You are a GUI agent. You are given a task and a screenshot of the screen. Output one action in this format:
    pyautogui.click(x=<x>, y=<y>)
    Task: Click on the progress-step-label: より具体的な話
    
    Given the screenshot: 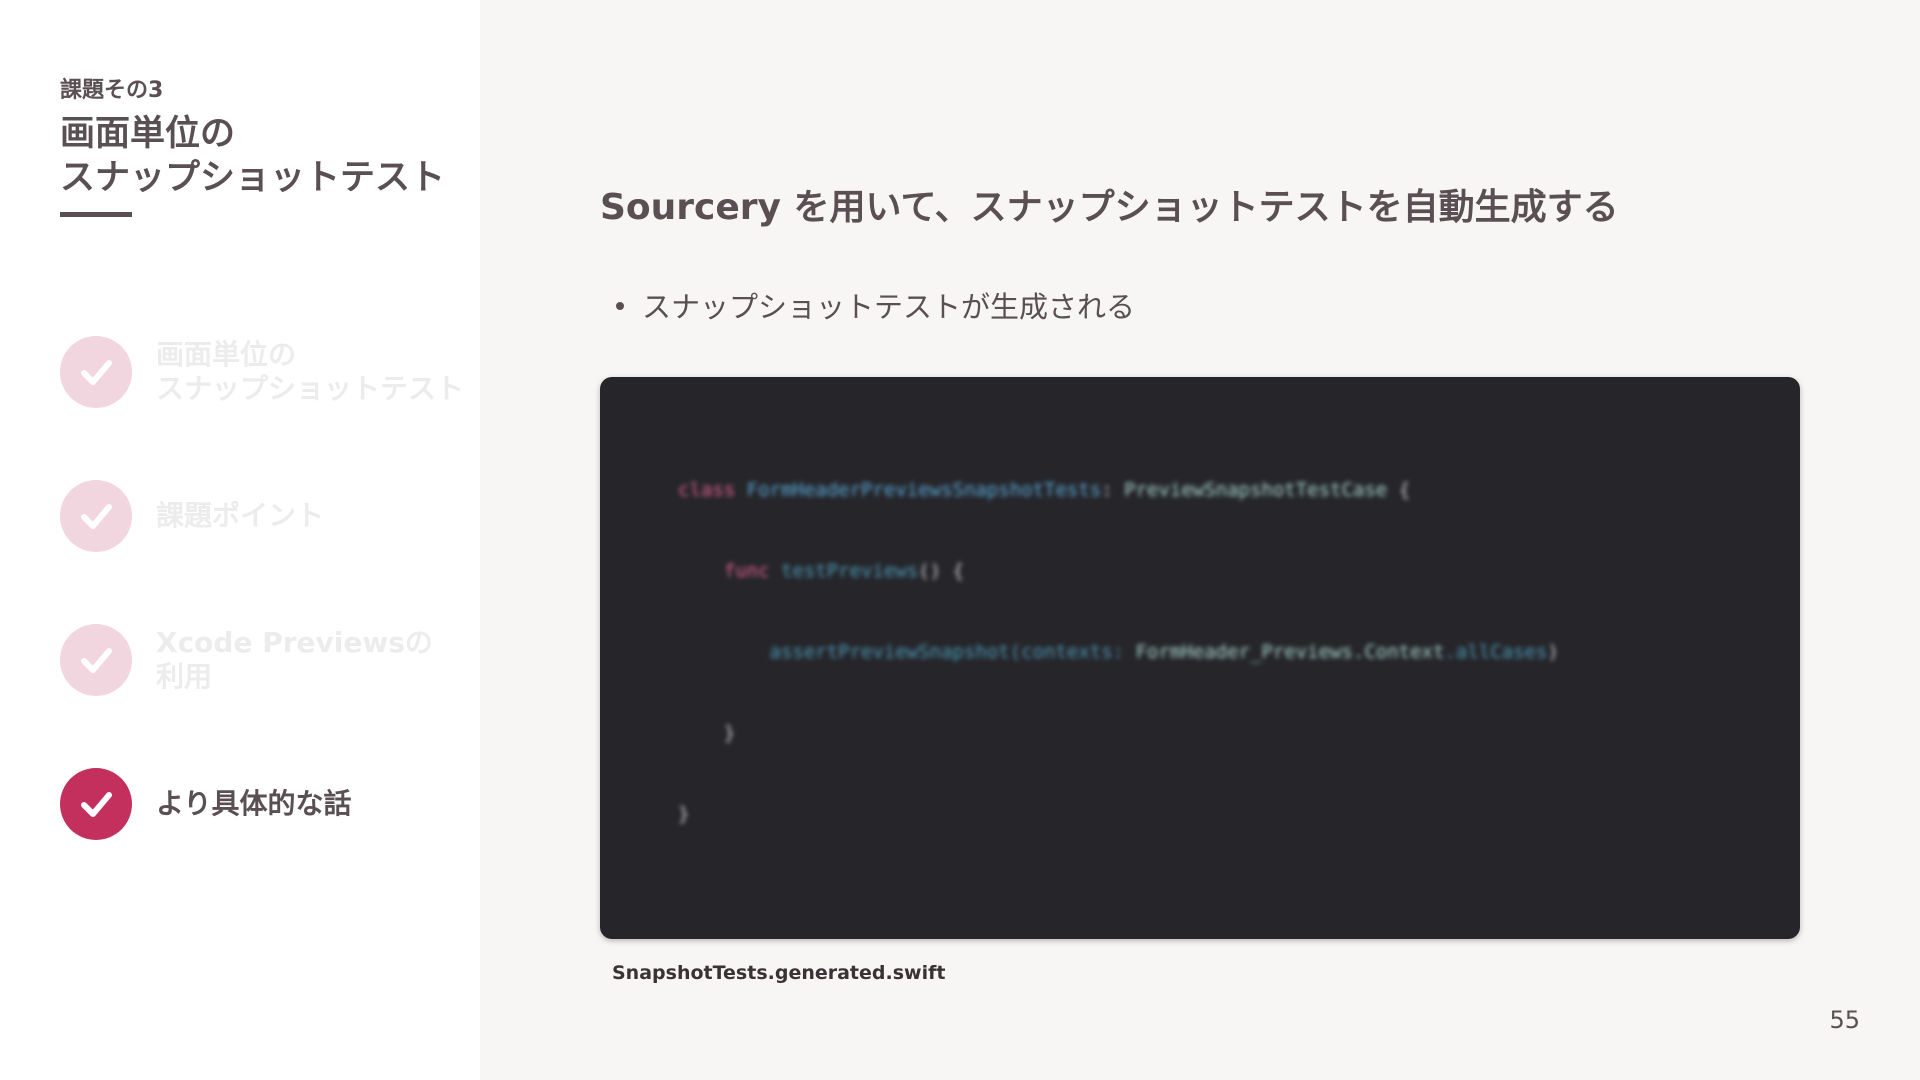 What is the action you would take?
    pyautogui.click(x=253, y=804)
    